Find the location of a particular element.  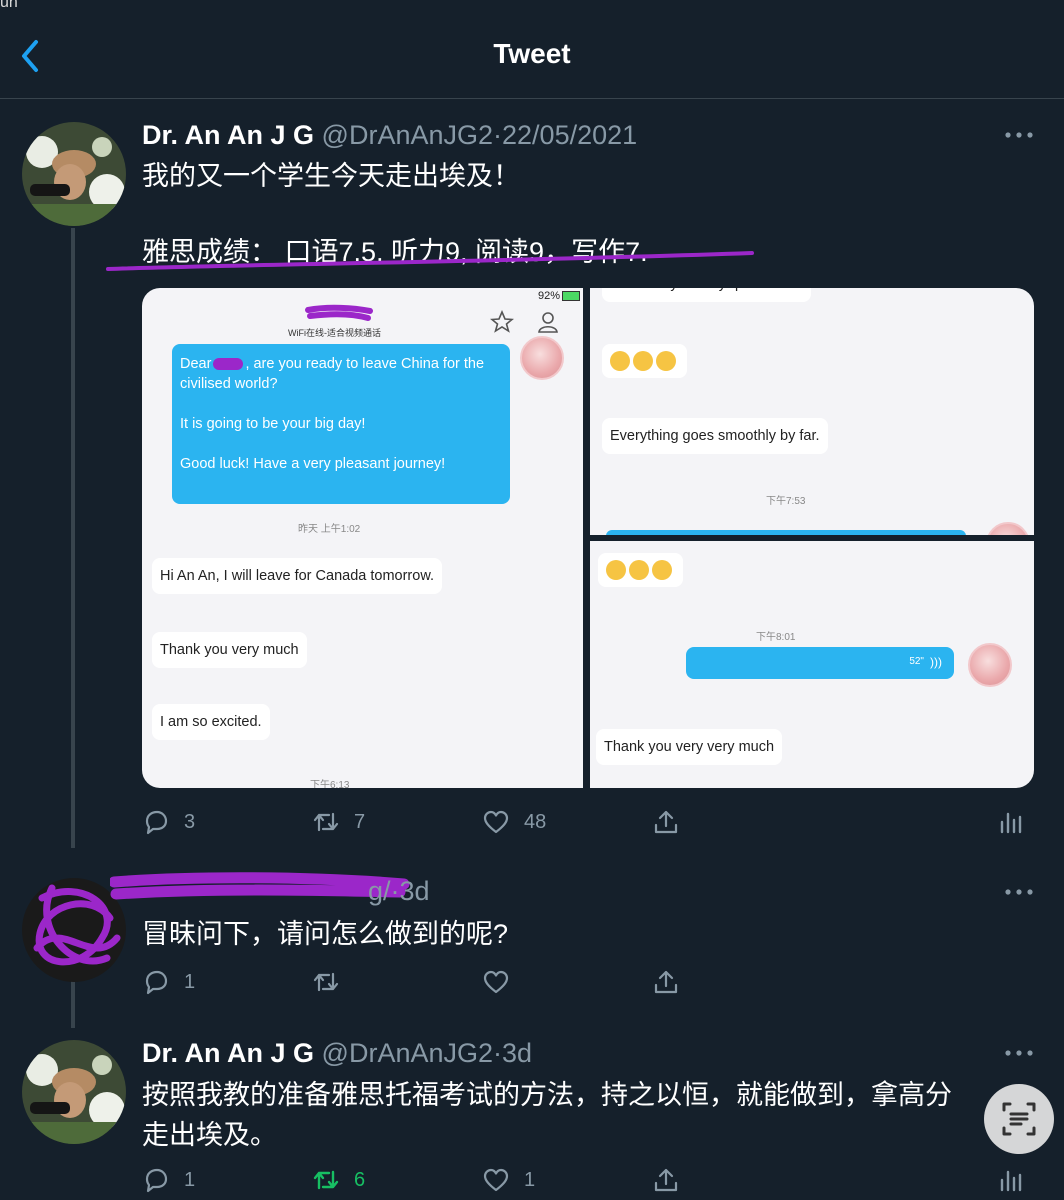

message-text: Dear is located at coordinates (196, 364).